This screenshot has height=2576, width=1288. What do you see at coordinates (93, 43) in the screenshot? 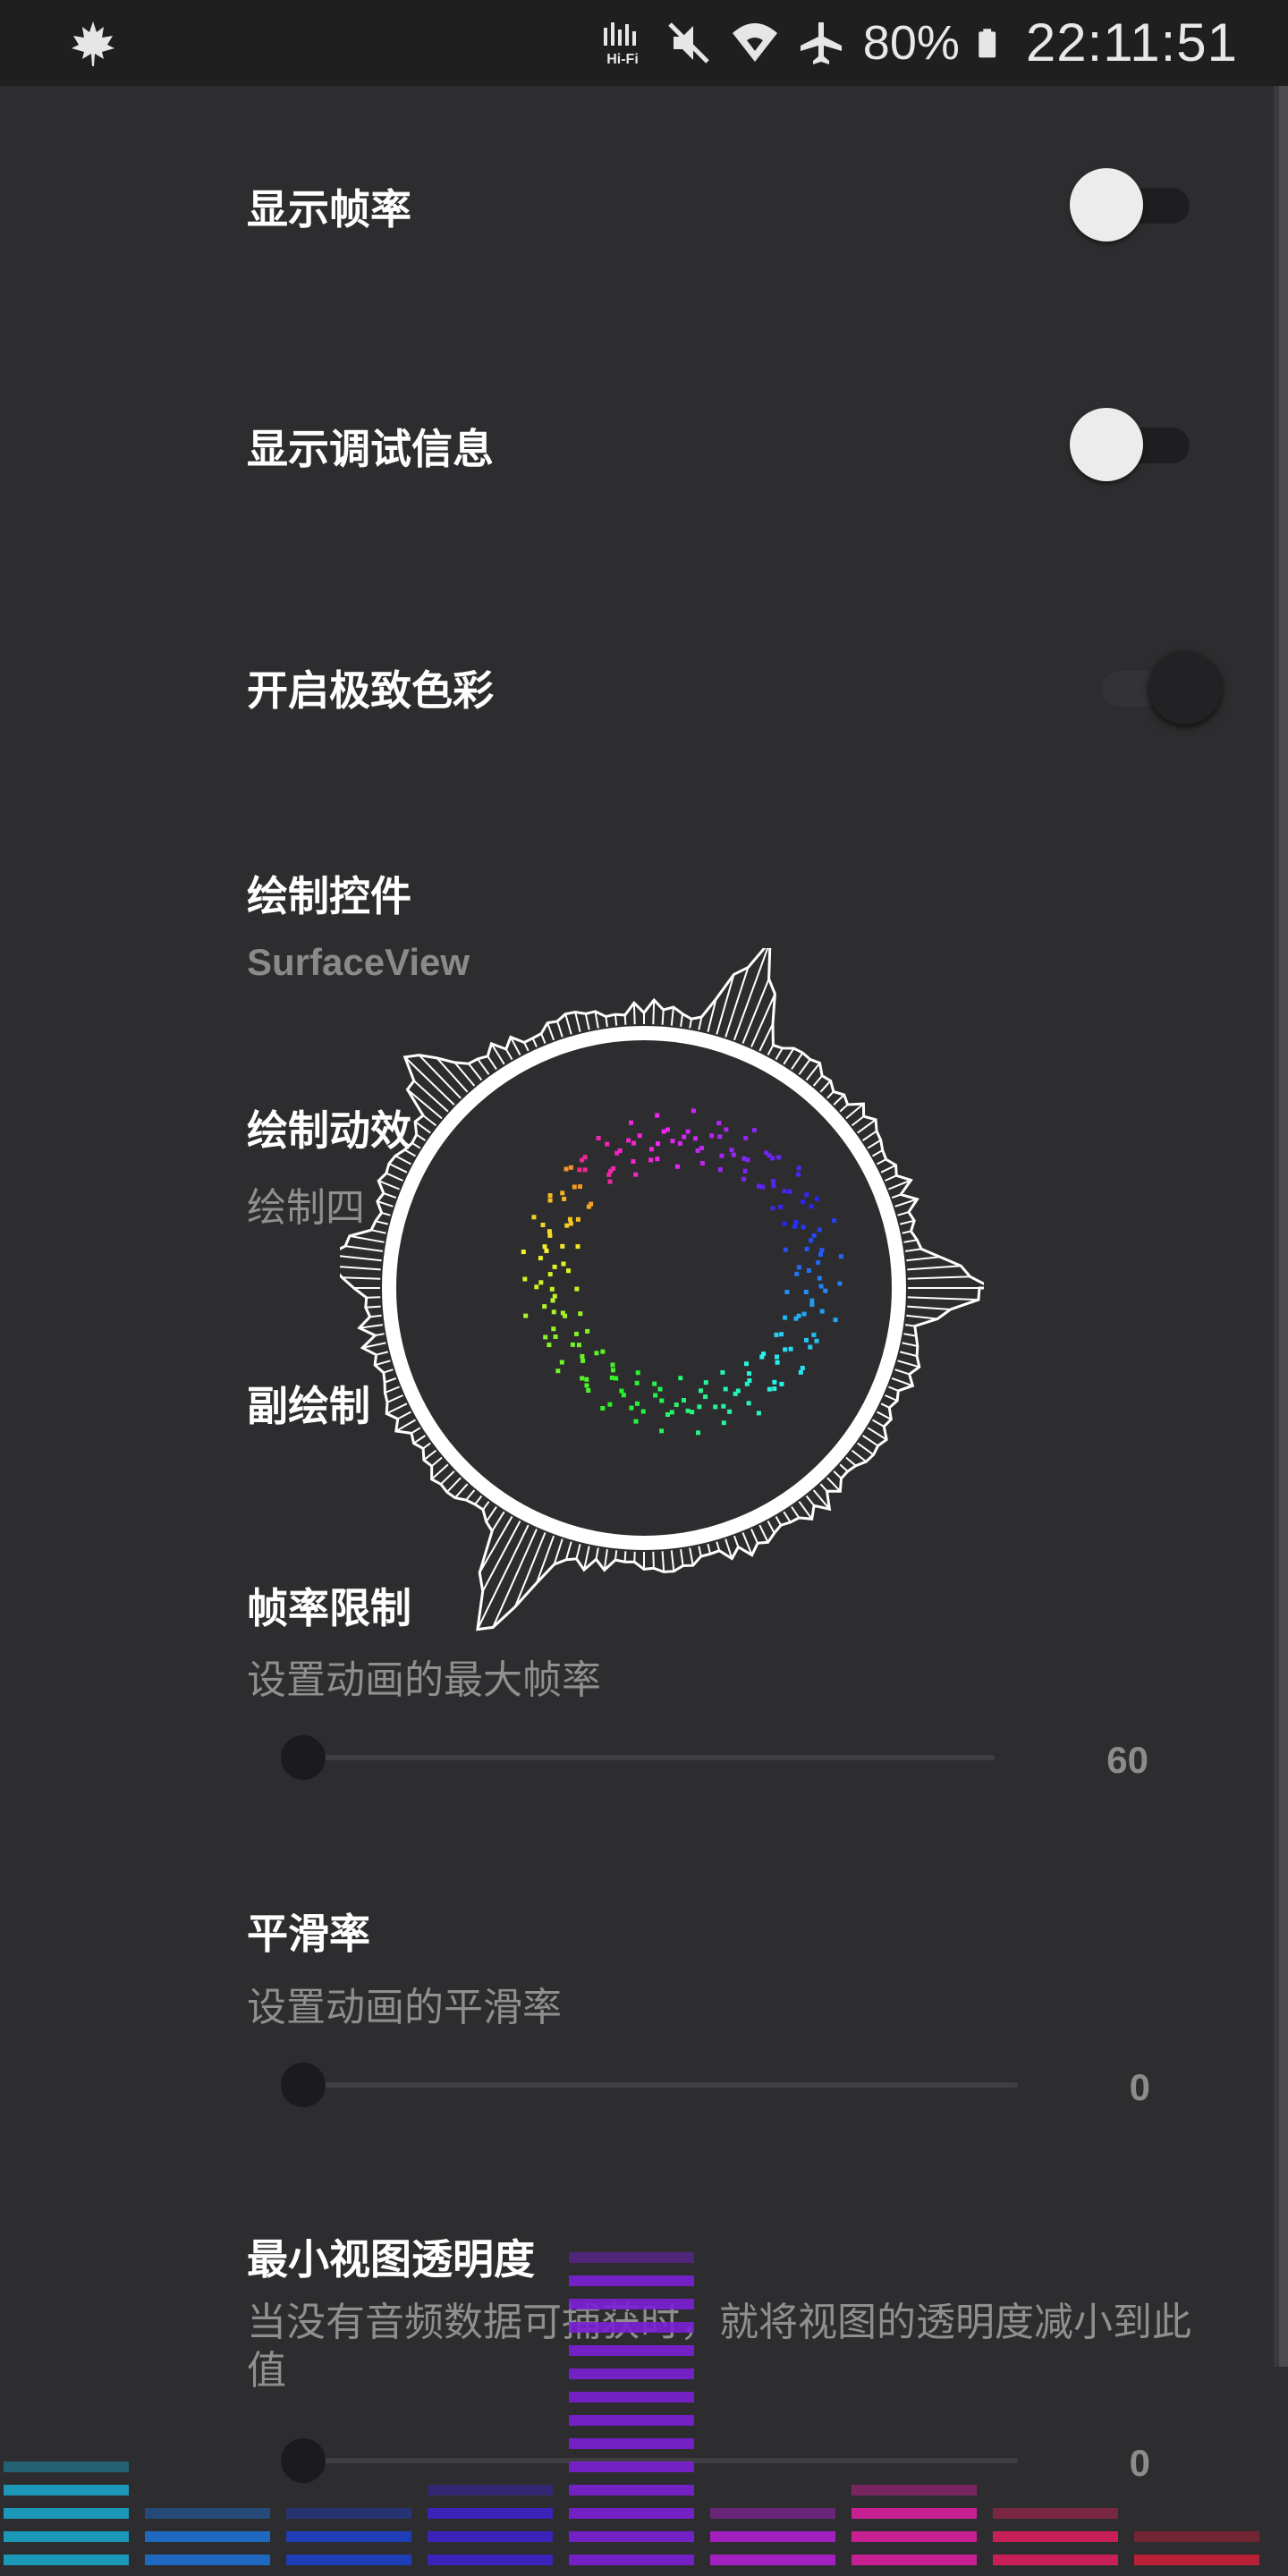
I see `maple-leaf-icon` at bounding box center [93, 43].